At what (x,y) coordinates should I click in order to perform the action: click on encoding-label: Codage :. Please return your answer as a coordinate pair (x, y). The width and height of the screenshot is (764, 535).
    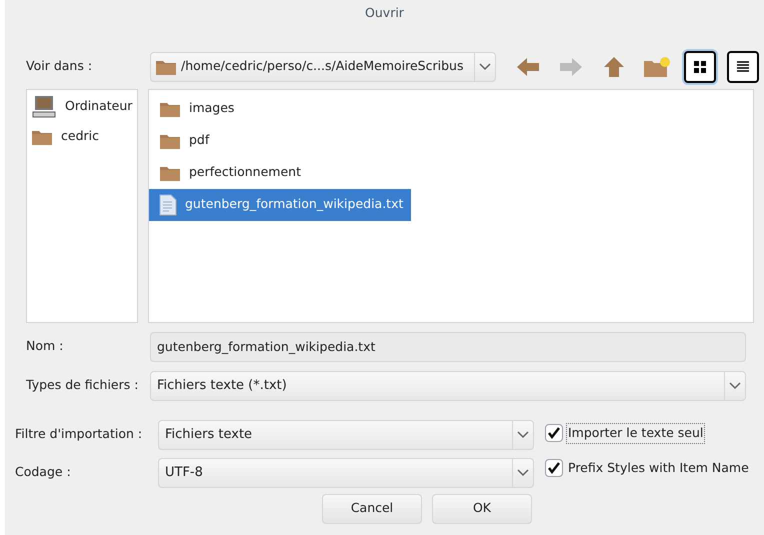
    Looking at the image, I should click on (43, 472).